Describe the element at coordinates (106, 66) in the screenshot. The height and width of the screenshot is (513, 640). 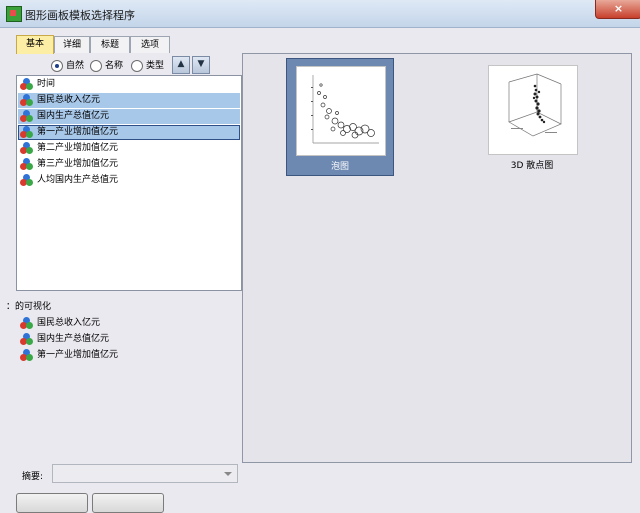
I see `sort-name-radio: 名称` at that location.